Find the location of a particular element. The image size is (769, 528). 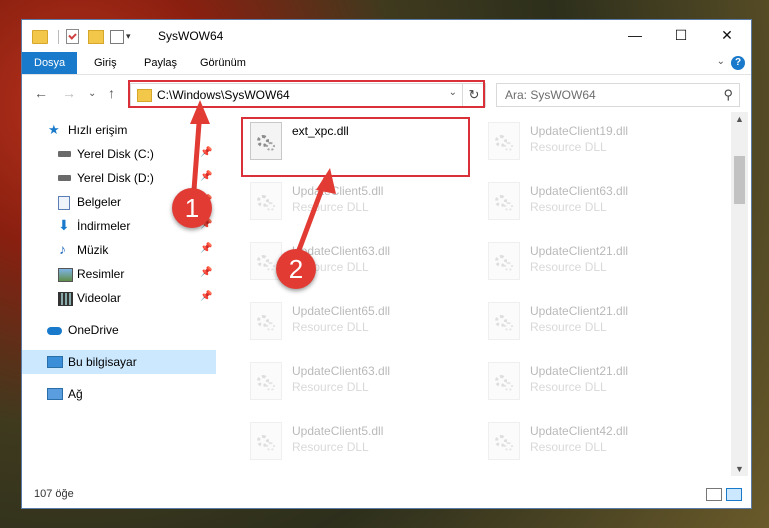

callout-badge-1: 1 is located at coordinates (192, 208).